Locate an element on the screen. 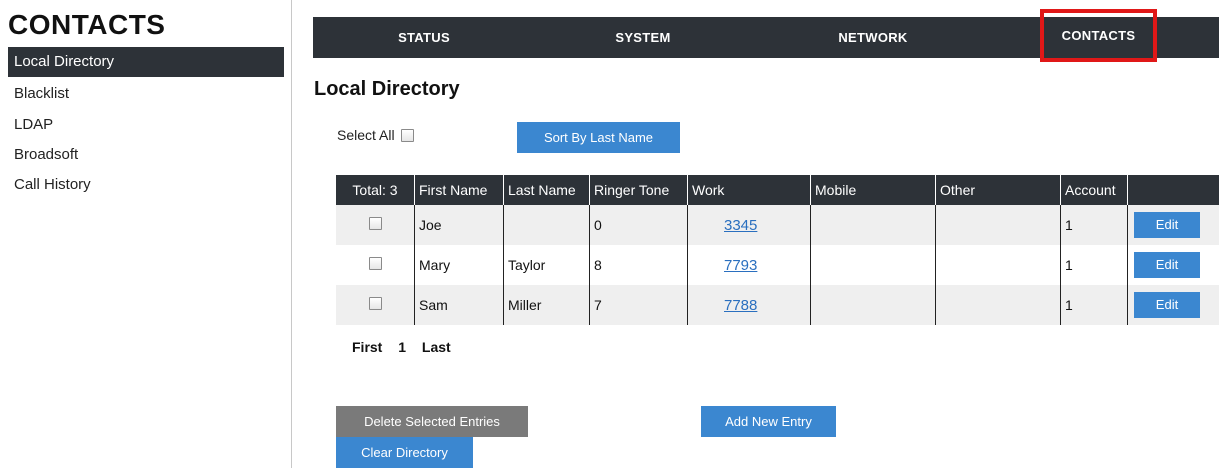 This screenshot has height=468, width=1219. cell-ringer-tone: 7 is located at coordinates (638, 305).